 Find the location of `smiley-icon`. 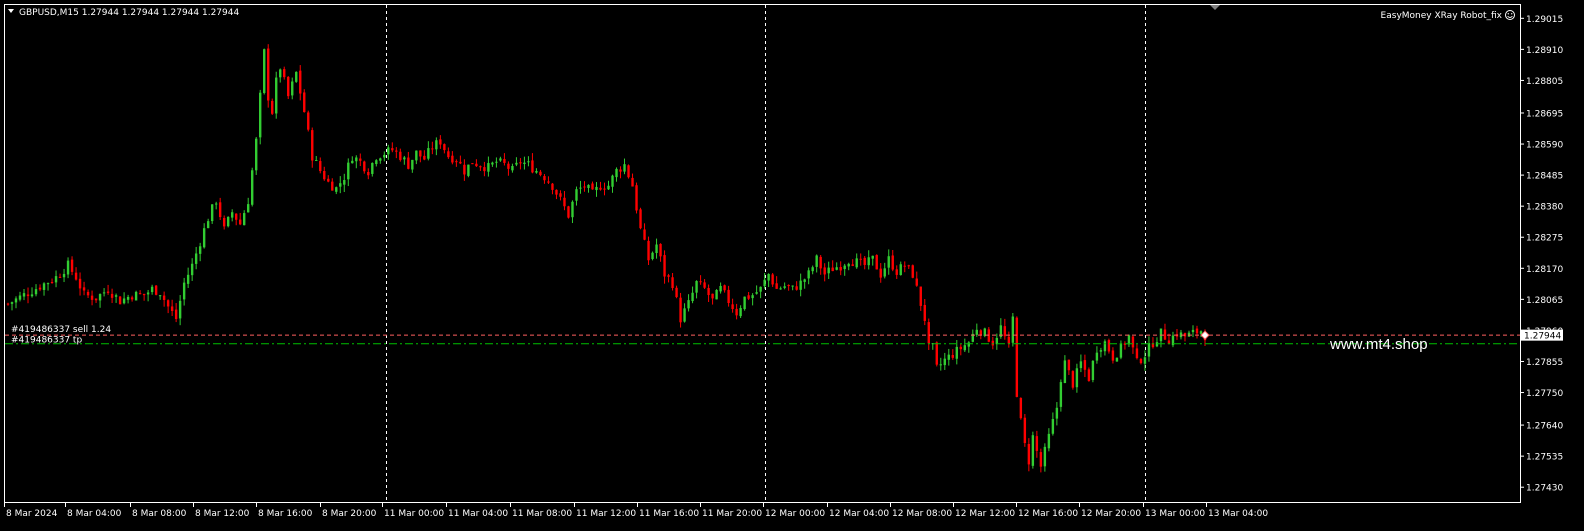

smiley-icon is located at coordinates (1510, 15).